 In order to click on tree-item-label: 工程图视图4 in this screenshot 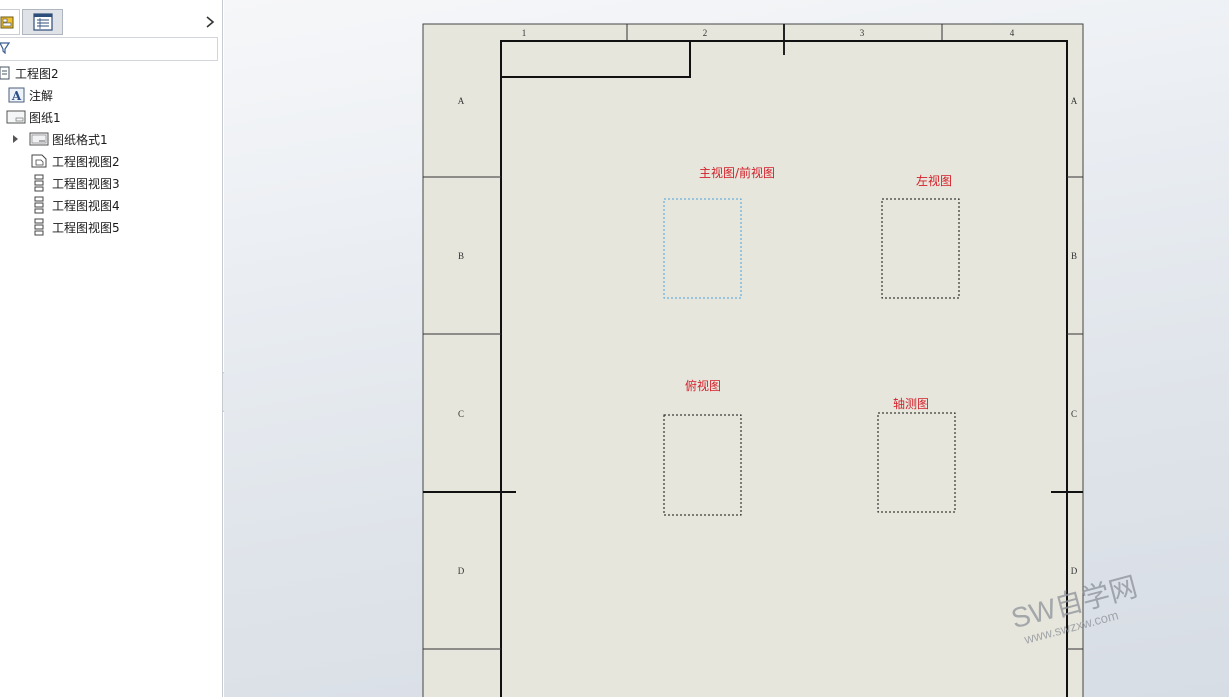, I will do `click(86, 205)`.